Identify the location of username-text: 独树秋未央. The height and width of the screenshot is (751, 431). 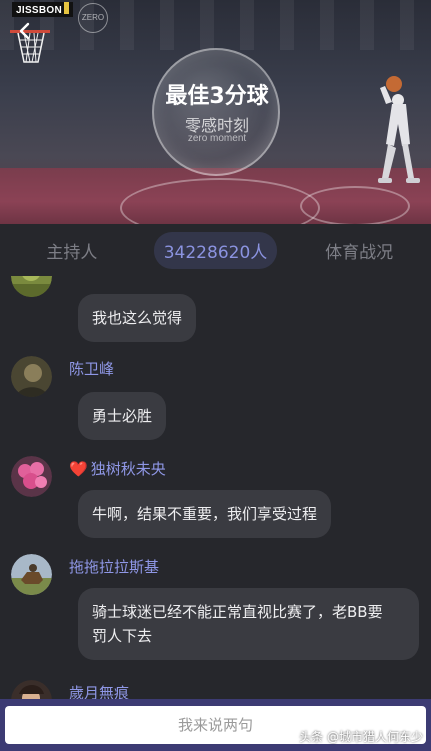
(128, 469).